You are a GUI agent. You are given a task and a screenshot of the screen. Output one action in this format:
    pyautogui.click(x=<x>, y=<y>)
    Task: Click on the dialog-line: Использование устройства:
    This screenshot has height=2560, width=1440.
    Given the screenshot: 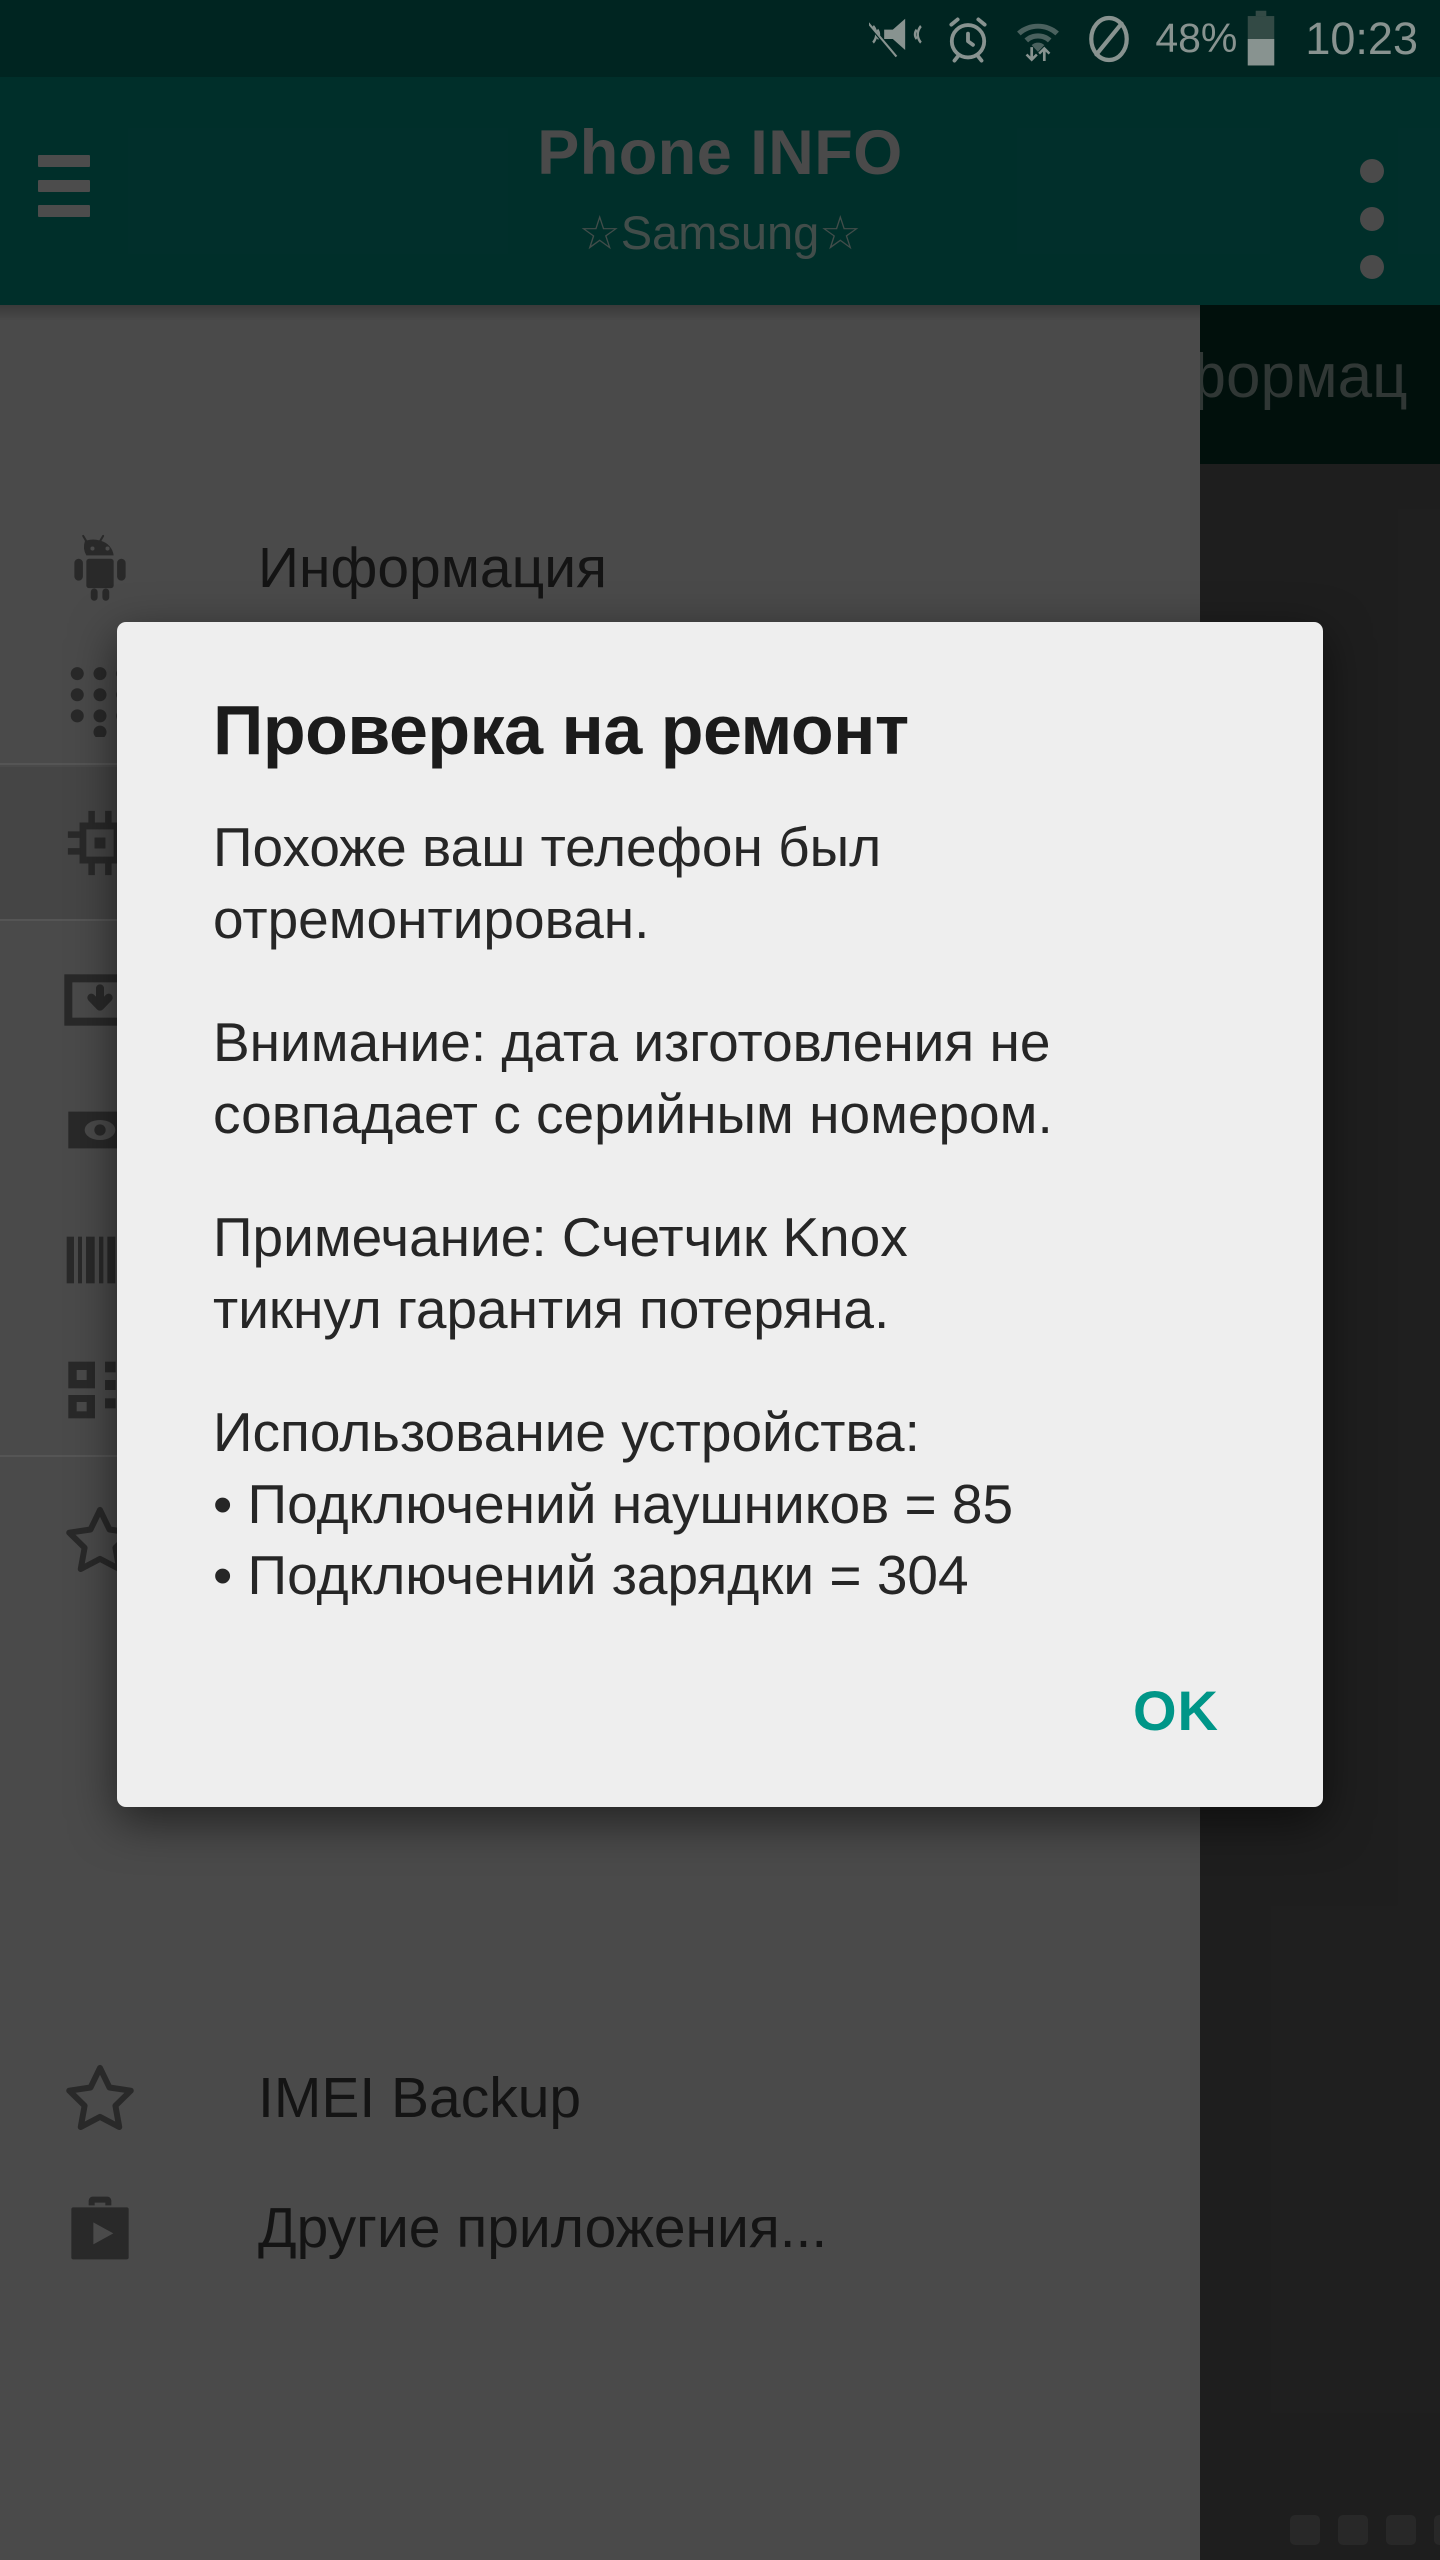 What is the action you would take?
    pyautogui.click(x=566, y=1432)
    